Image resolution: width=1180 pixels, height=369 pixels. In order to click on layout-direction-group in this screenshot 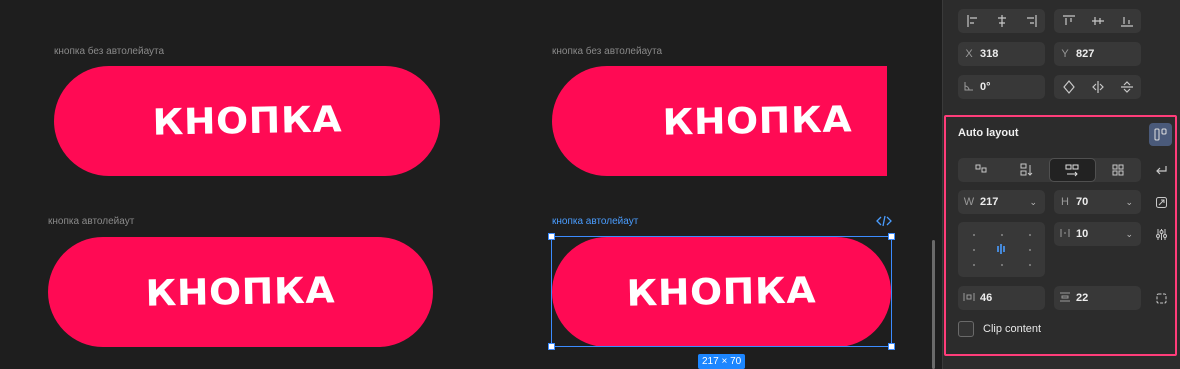, I will do `click(1049, 170)`.